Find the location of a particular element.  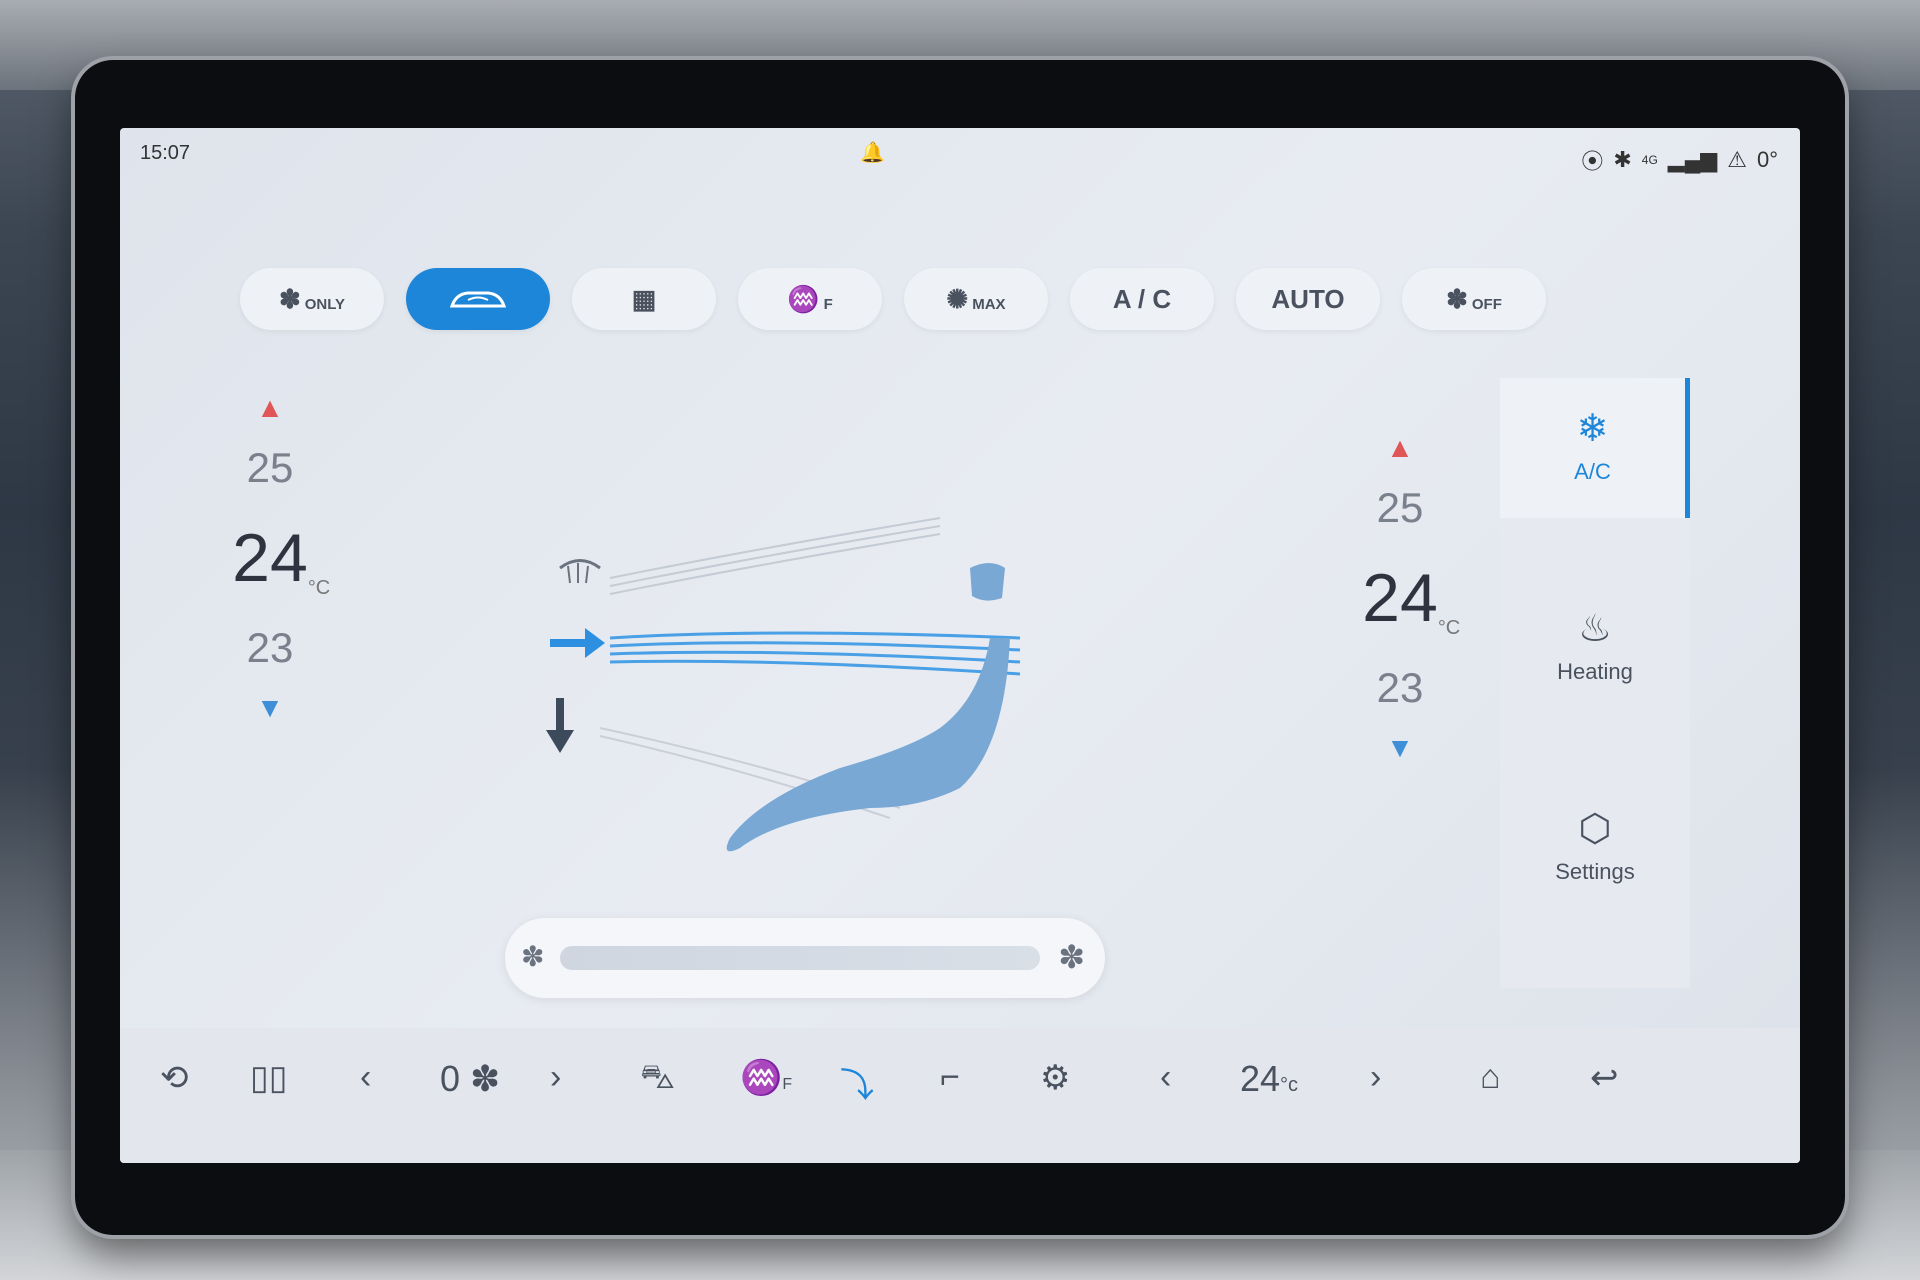

snowflake-icon: ❄ is located at coordinates (1592, 429).